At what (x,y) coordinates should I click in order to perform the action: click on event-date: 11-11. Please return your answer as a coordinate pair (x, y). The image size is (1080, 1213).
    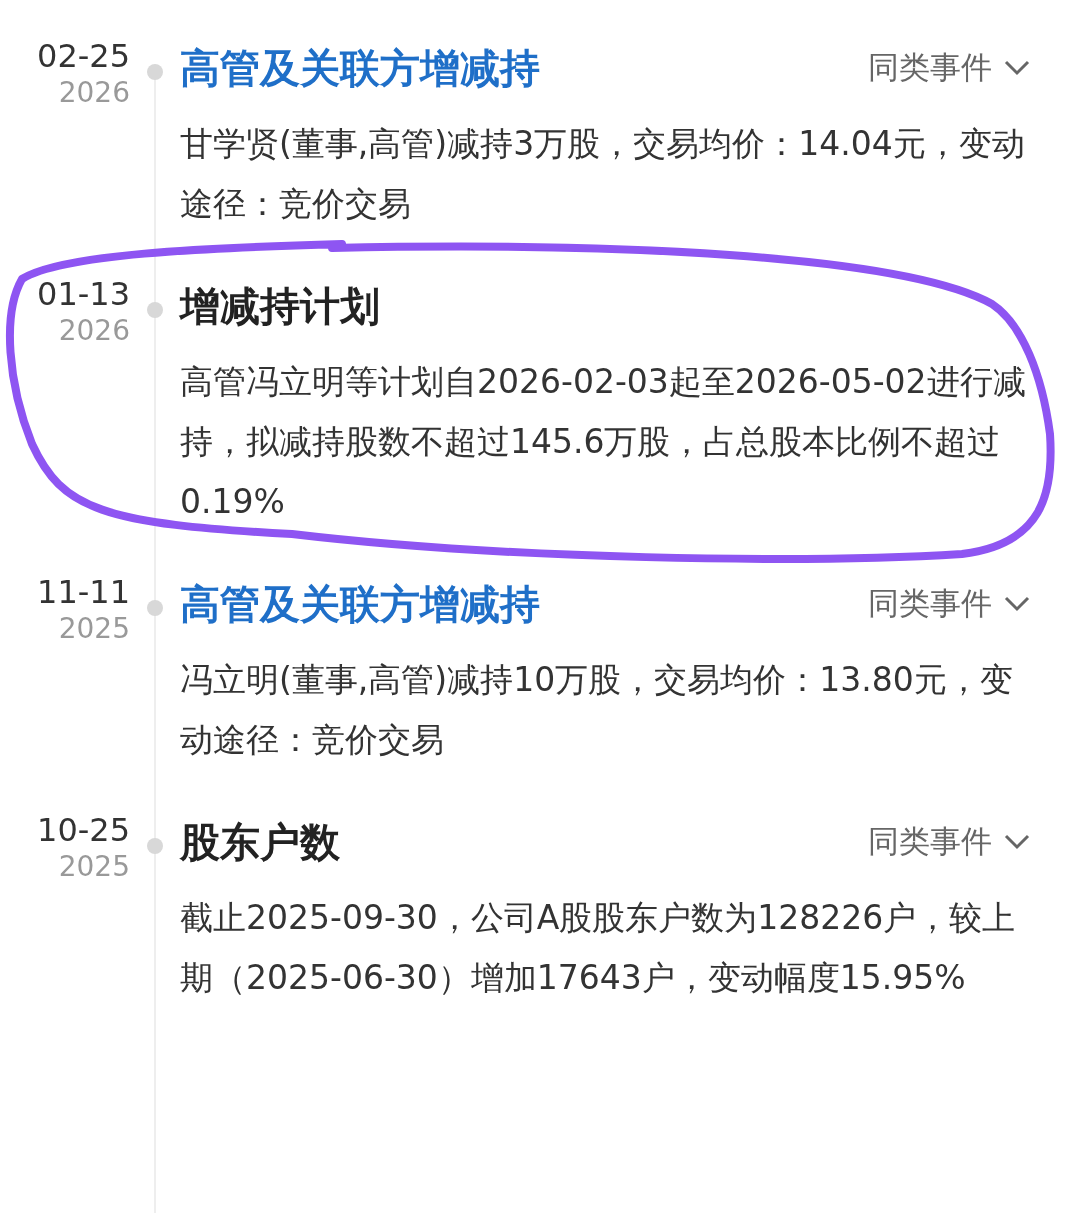
    Looking at the image, I should click on (83, 592).